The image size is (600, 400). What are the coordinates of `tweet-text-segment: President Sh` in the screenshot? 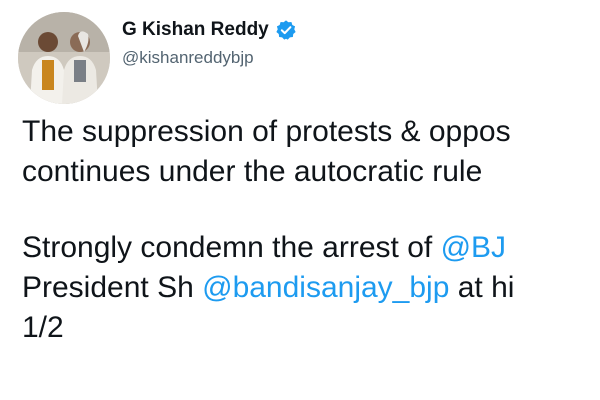 It's located at (112, 287).